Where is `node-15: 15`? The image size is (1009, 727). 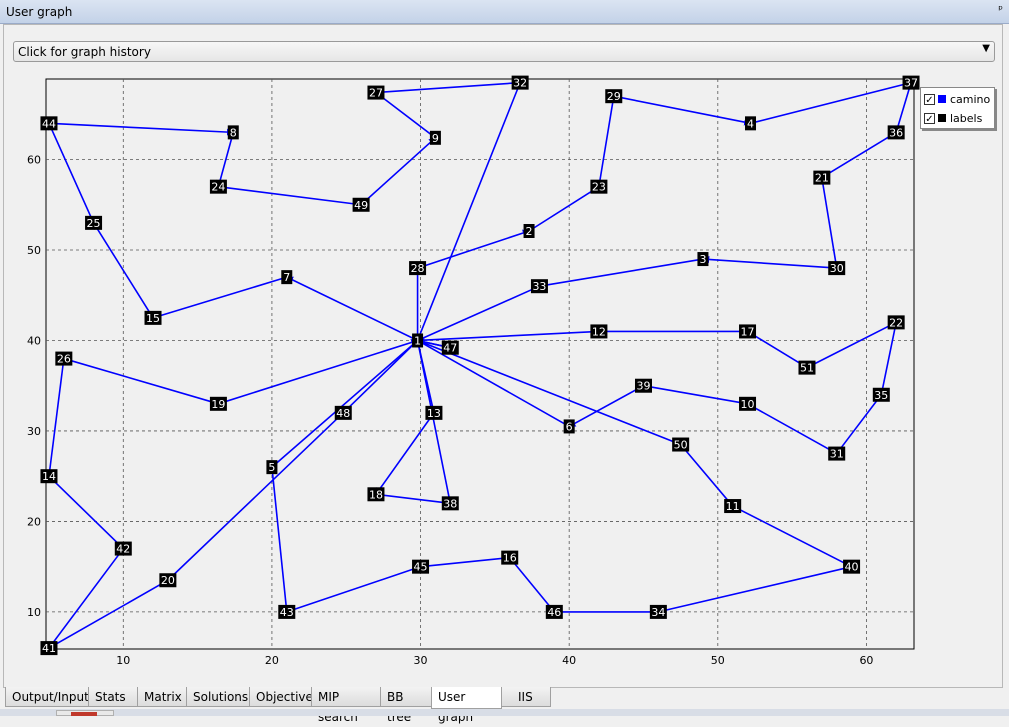
node-15: 15 is located at coordinates (153, 317).